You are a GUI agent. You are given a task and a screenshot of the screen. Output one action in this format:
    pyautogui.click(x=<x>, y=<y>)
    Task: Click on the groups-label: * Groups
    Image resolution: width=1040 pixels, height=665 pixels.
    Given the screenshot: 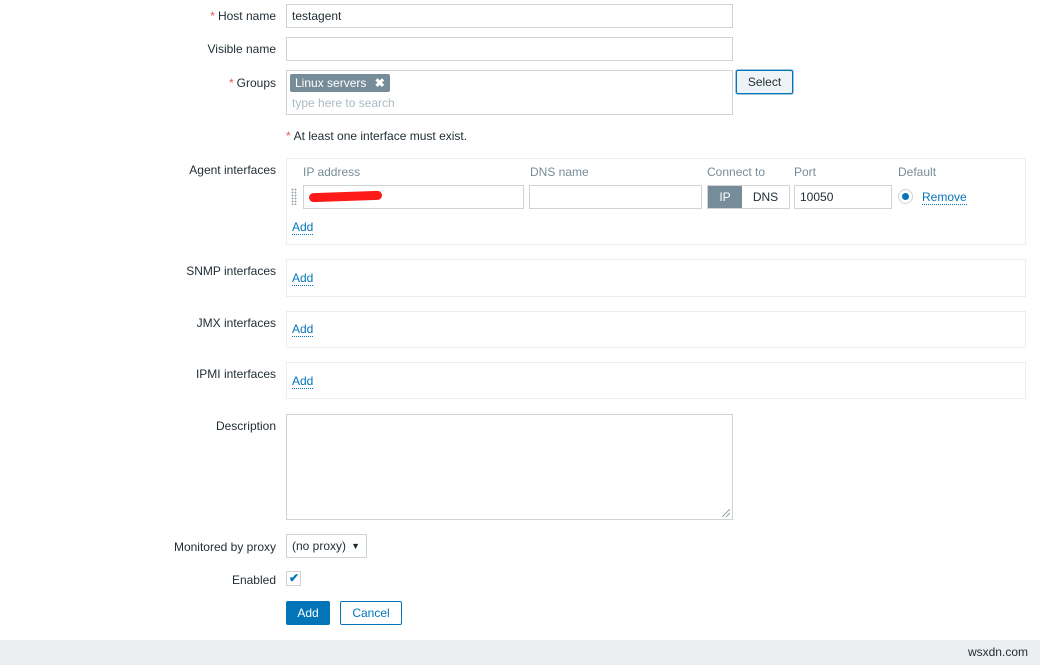 What is the action you would take?
    pyautogui.click(x=252, y=83)
    